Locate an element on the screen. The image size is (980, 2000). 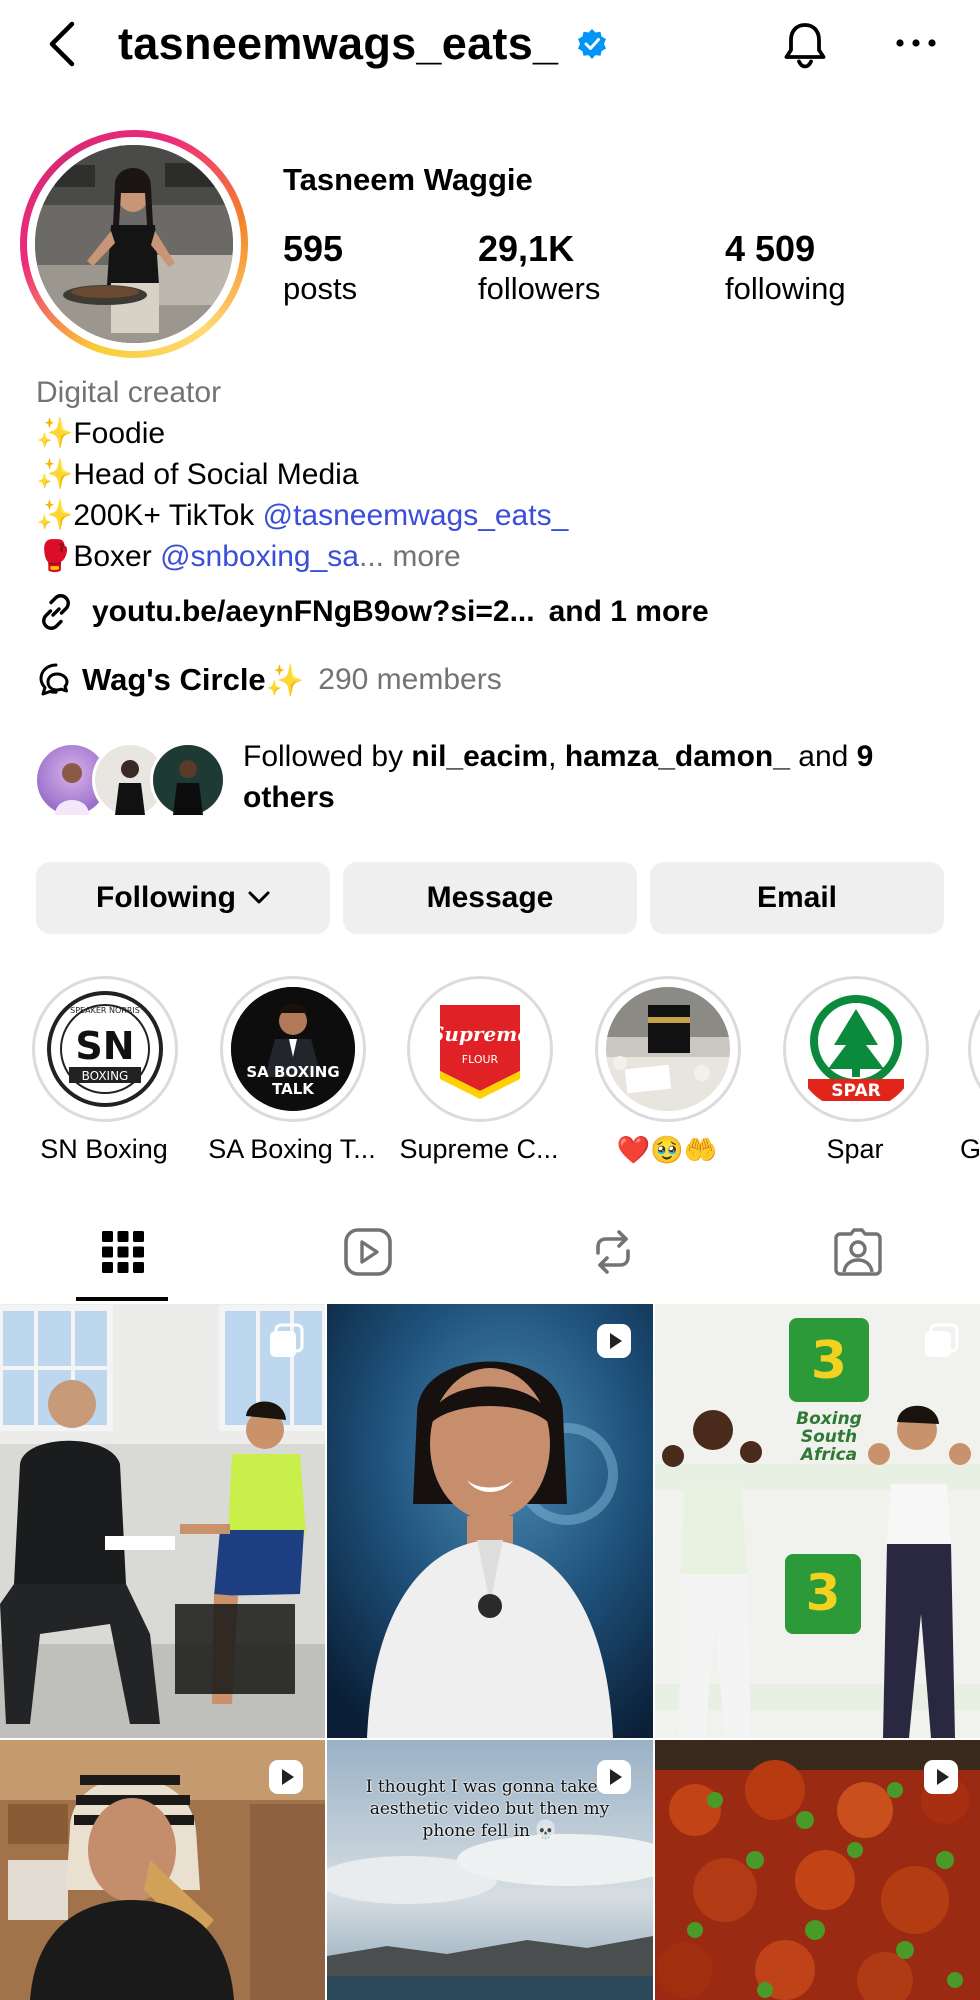
bio-text: Head of Social Media is located at coordinates (216, 474).